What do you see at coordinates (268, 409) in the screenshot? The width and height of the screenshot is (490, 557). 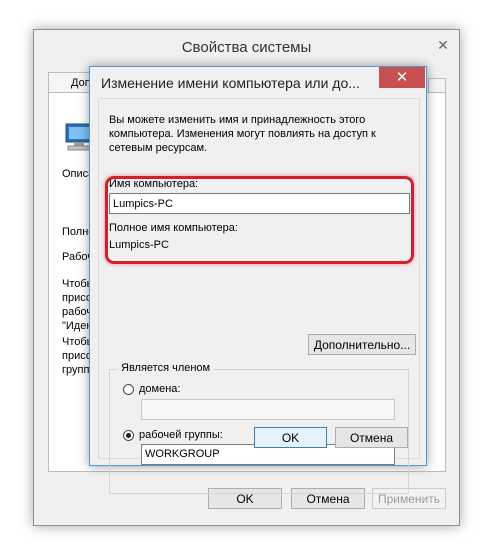 I see `domain-input` at bounding box center [268, 409].